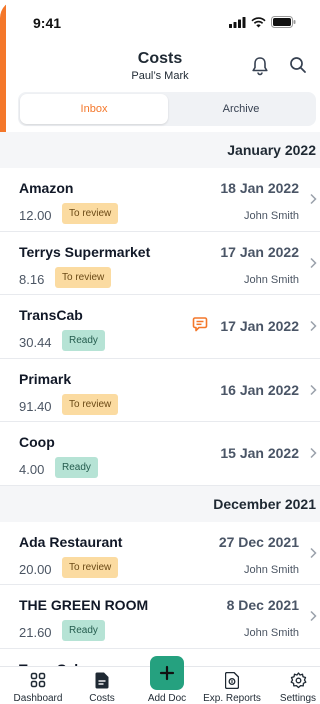  Describe the element at coordinates (46, 188) in the screenshot. I see `merchant-name: Amazon` at that location.